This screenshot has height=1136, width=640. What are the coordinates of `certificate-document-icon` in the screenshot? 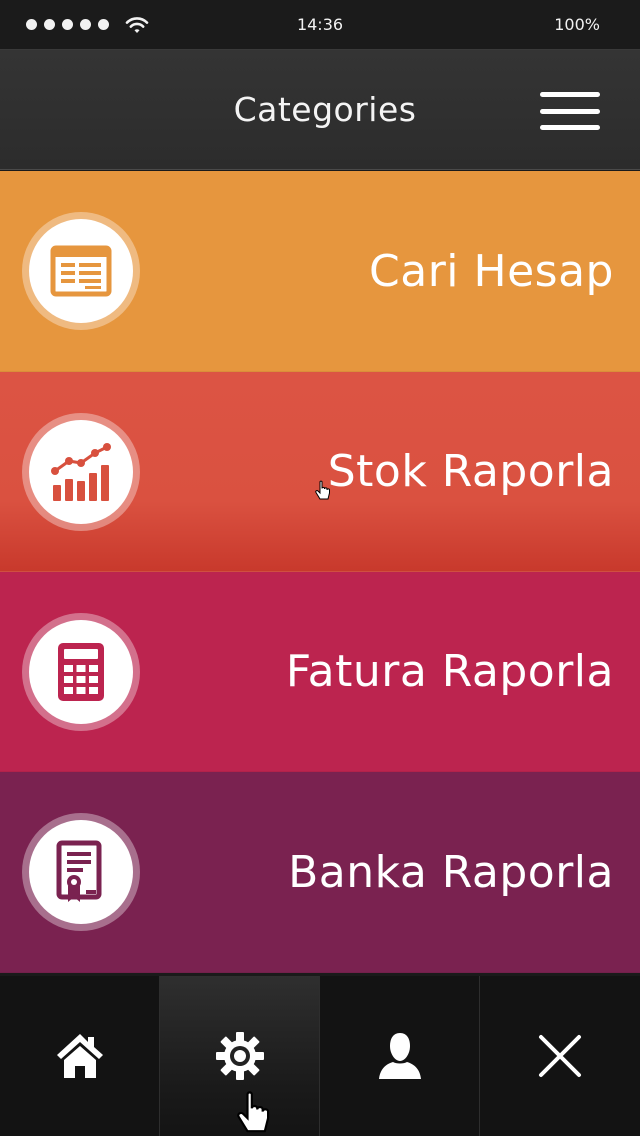 It's located at (81, 872).